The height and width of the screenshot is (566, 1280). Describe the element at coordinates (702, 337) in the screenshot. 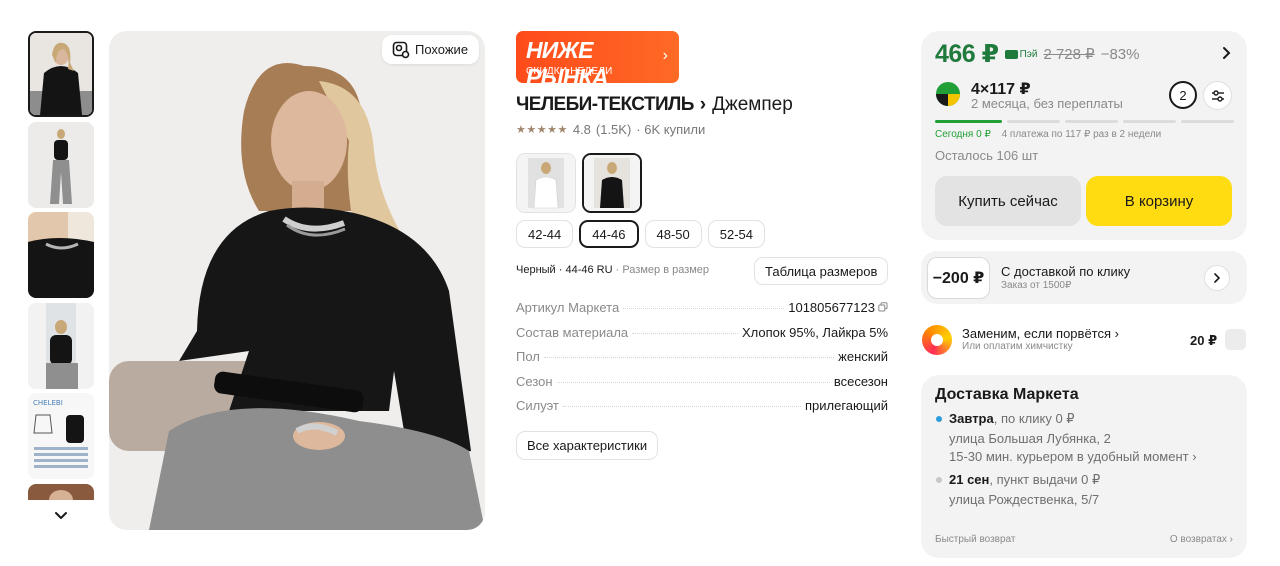

I see `spec-row: Состав материала Хлопок 95%, Лайкра 5%` at that location.